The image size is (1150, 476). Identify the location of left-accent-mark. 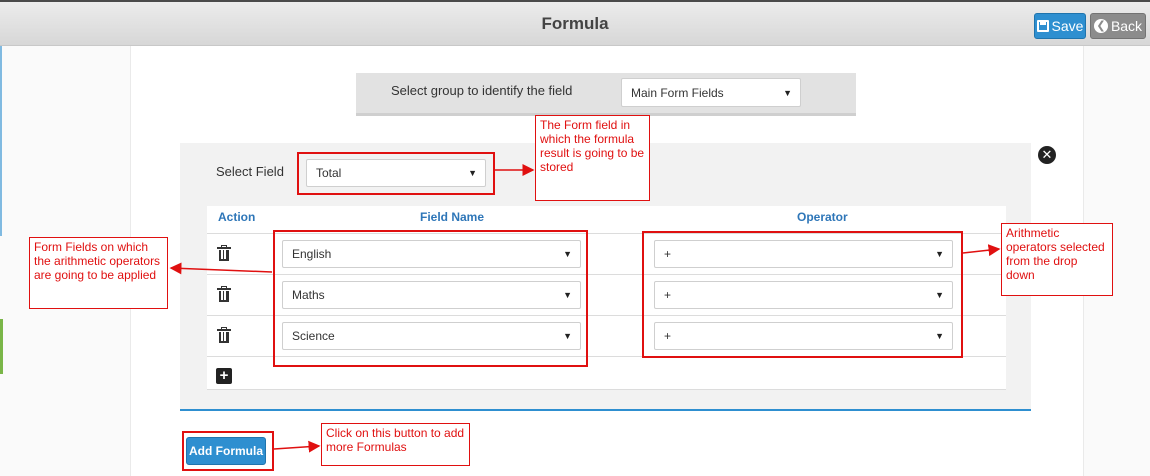
(1, 346).